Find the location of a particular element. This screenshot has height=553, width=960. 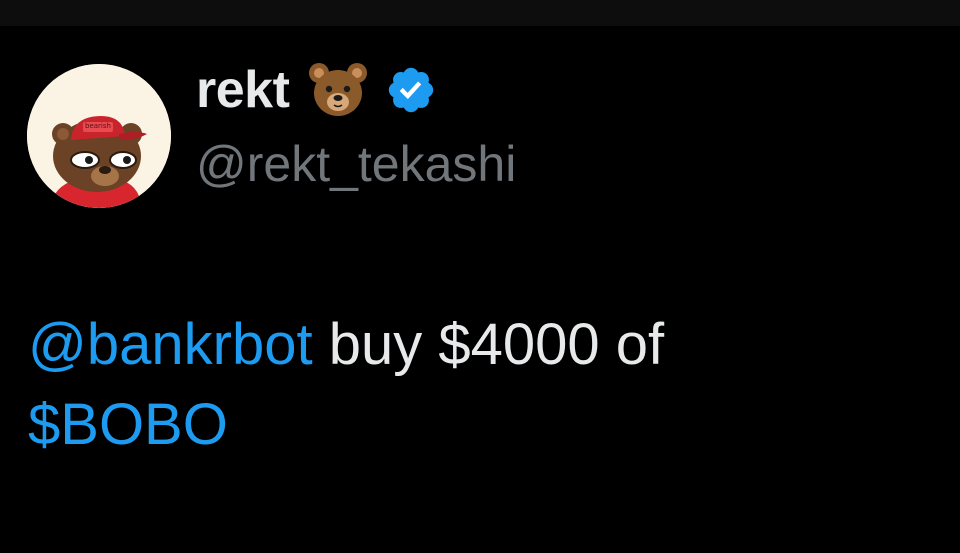

mention-link: @bankrbot is located at coordinates (170, 344).